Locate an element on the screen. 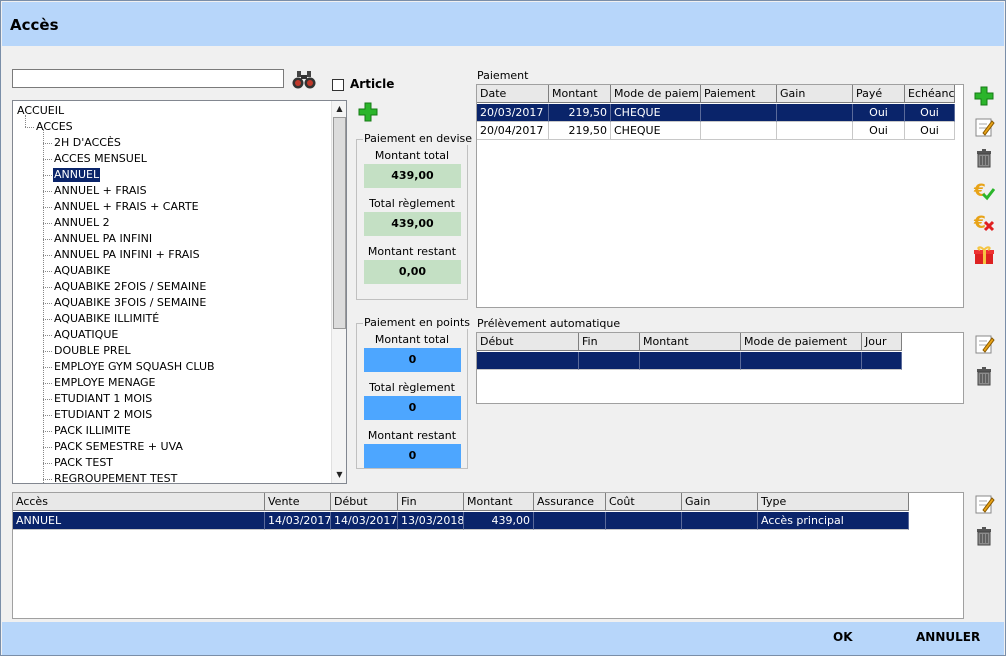 Image resolution: width=1006 pixels, height=656 pixels. devise-title: Paiement en devise is located at coordinates (418, 138).